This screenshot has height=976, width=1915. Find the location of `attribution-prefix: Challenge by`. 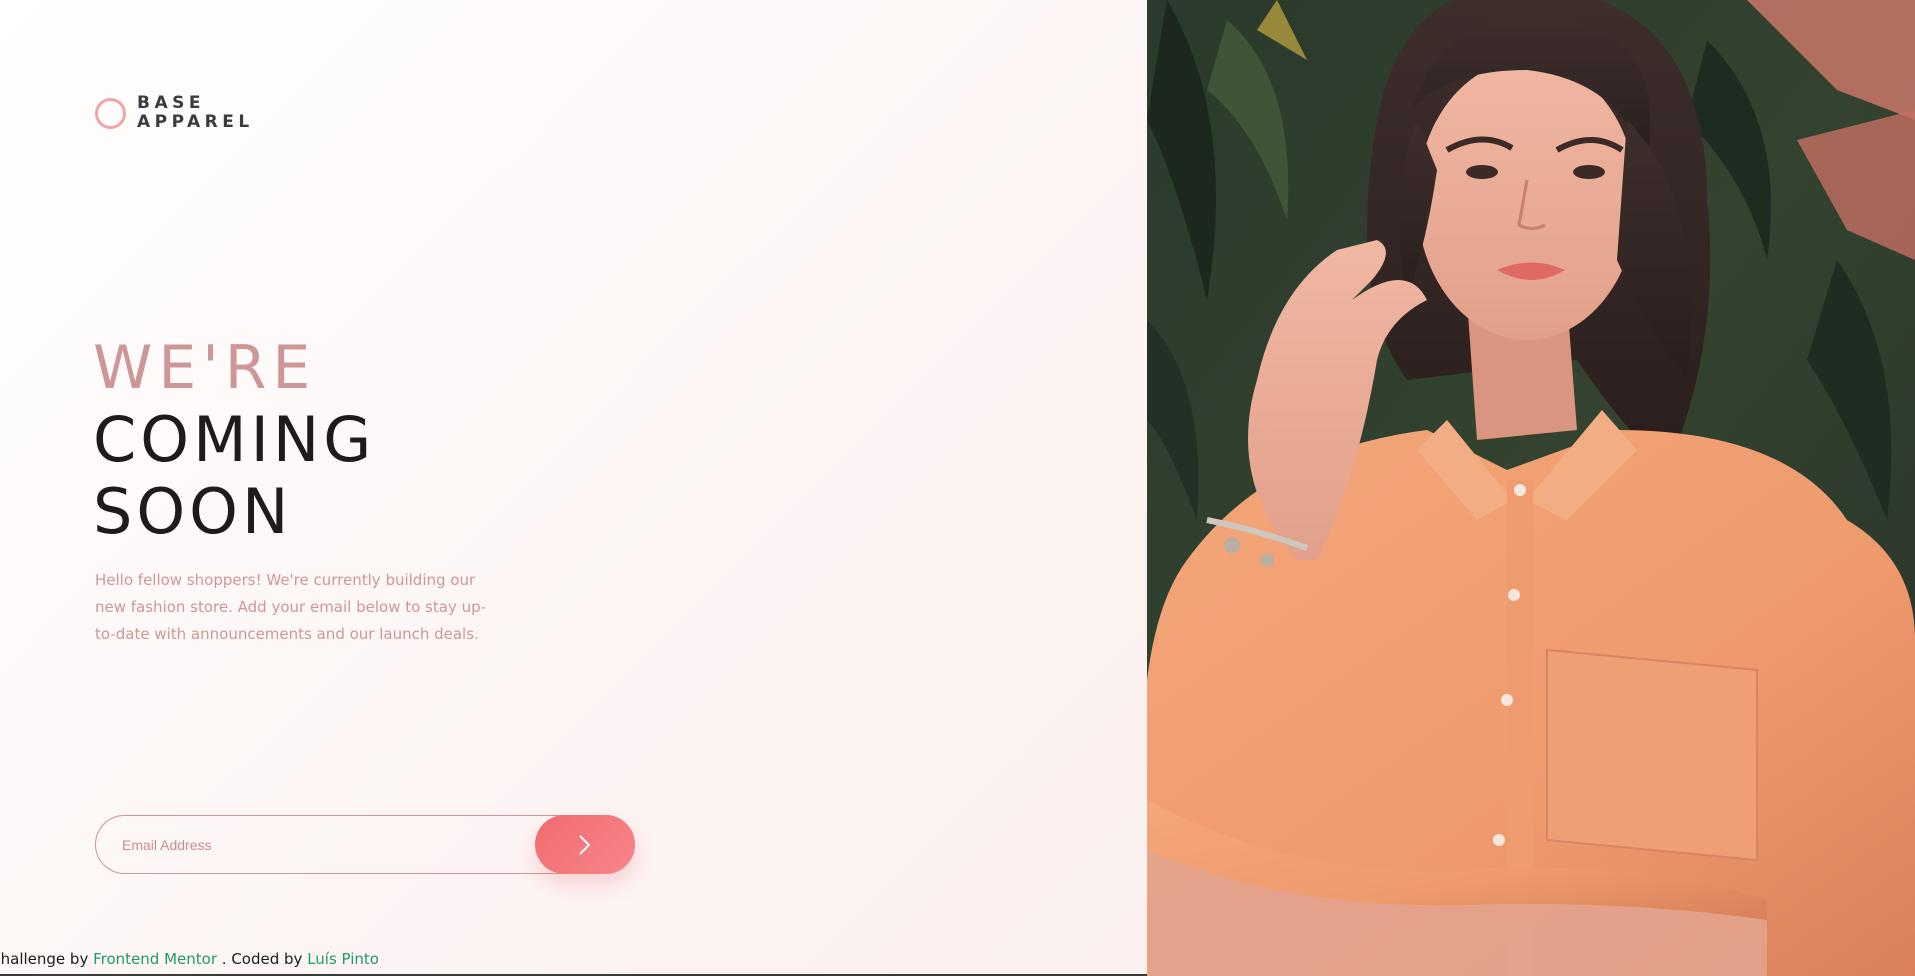

attribution-prefix: Challenge by is located at coordinates (44, 959).